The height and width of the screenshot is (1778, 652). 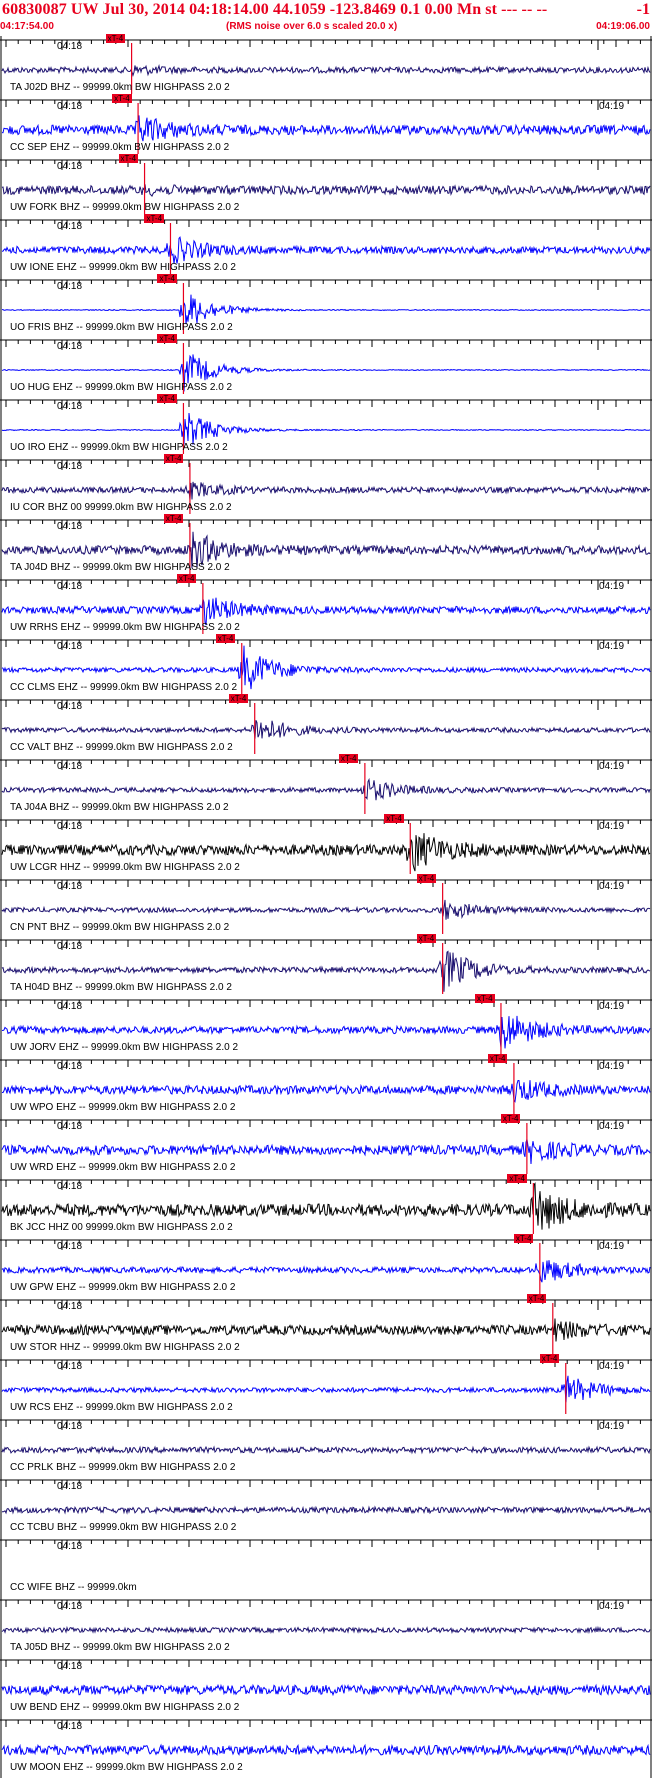 What do you see at coordinates (27, 26) in the screenshot?
I see `start-time-label: 04:17:54.00` at bounding box center [27, 26].